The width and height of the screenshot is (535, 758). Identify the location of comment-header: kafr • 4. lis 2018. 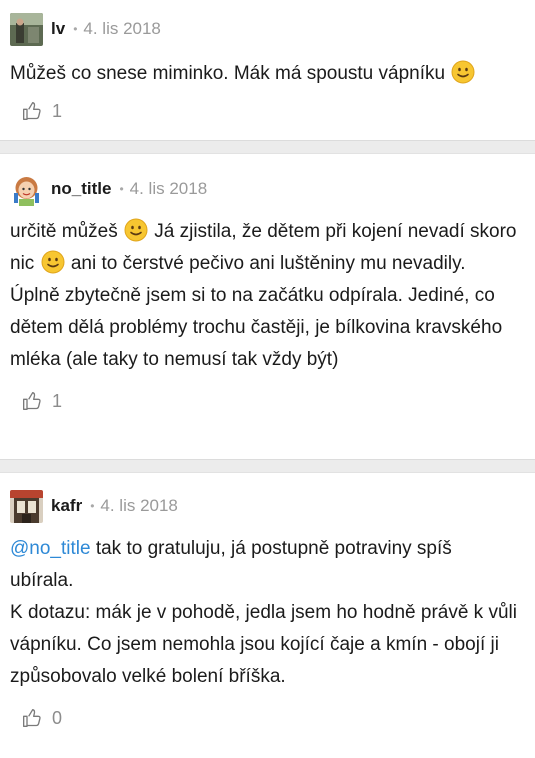
(267, 498).